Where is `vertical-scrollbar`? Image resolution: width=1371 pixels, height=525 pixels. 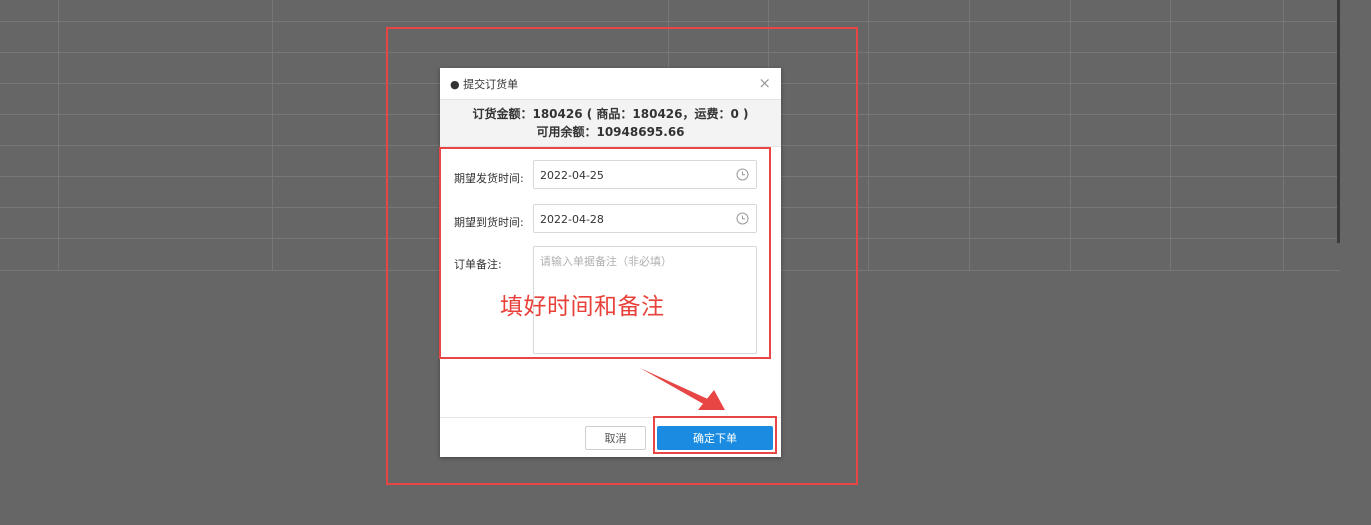 vertical-scrollbar is located at coordinates (1338, 121).